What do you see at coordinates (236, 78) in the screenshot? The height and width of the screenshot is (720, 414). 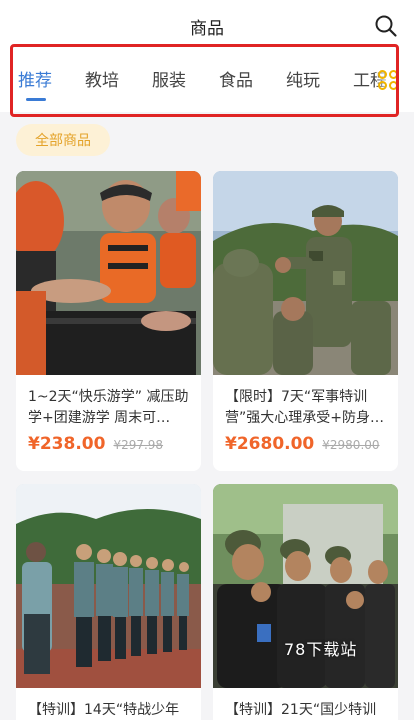 I see `tab-food: 食品` at bounding box center [236, 78].